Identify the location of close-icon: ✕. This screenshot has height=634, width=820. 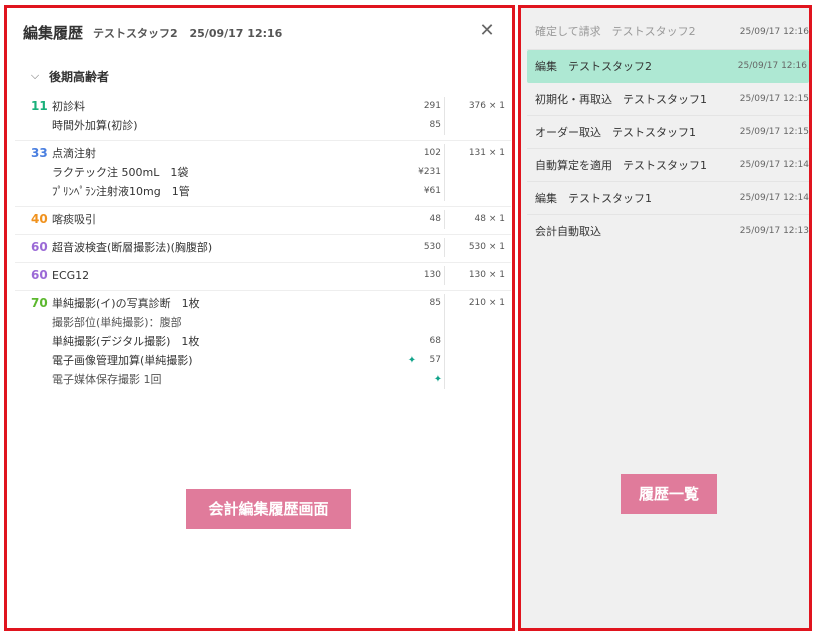
(487, 31).